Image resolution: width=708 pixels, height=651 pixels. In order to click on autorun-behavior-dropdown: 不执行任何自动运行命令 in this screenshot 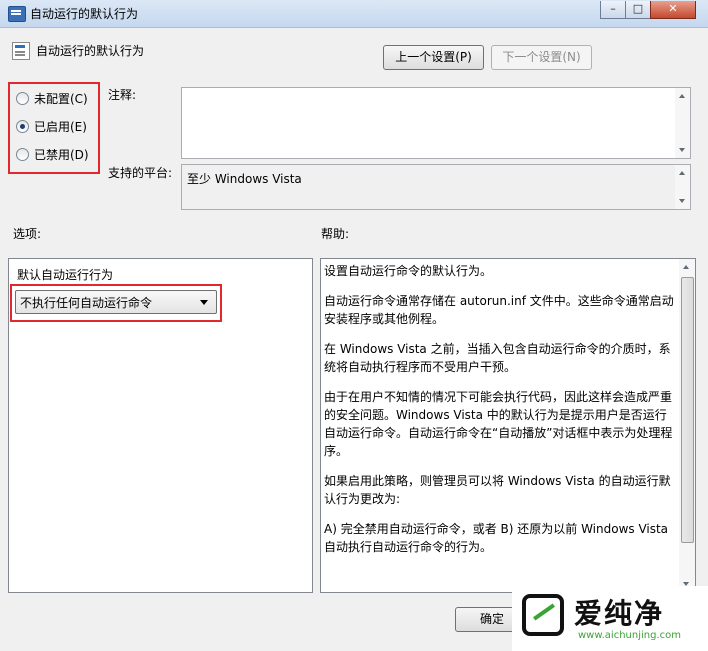, I will do `click(116, 302)`.